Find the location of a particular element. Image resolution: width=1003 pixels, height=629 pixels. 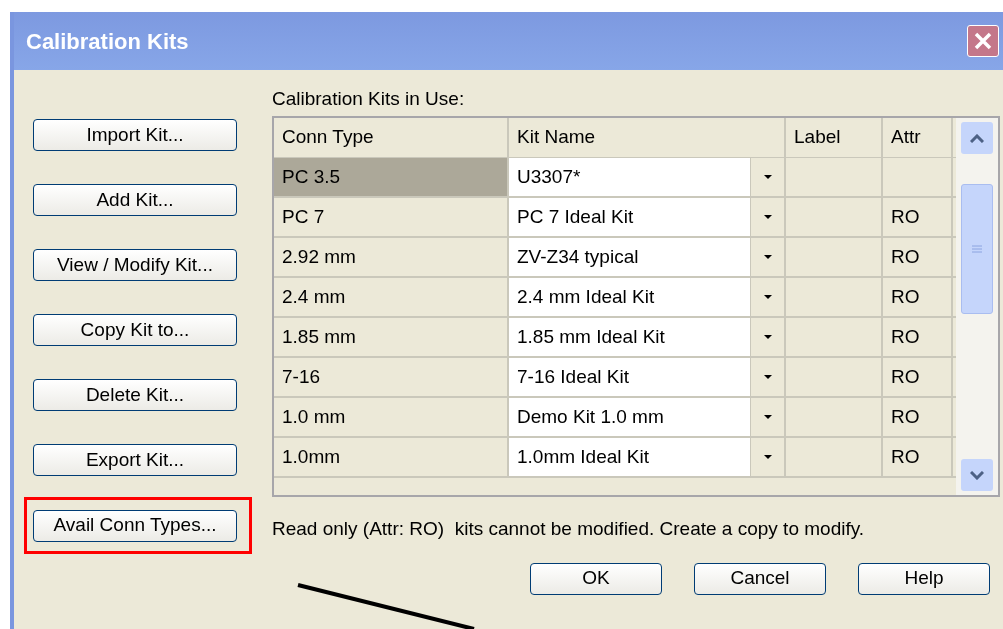

window-title: Calibration Kits is located at coordinates (107, 41).